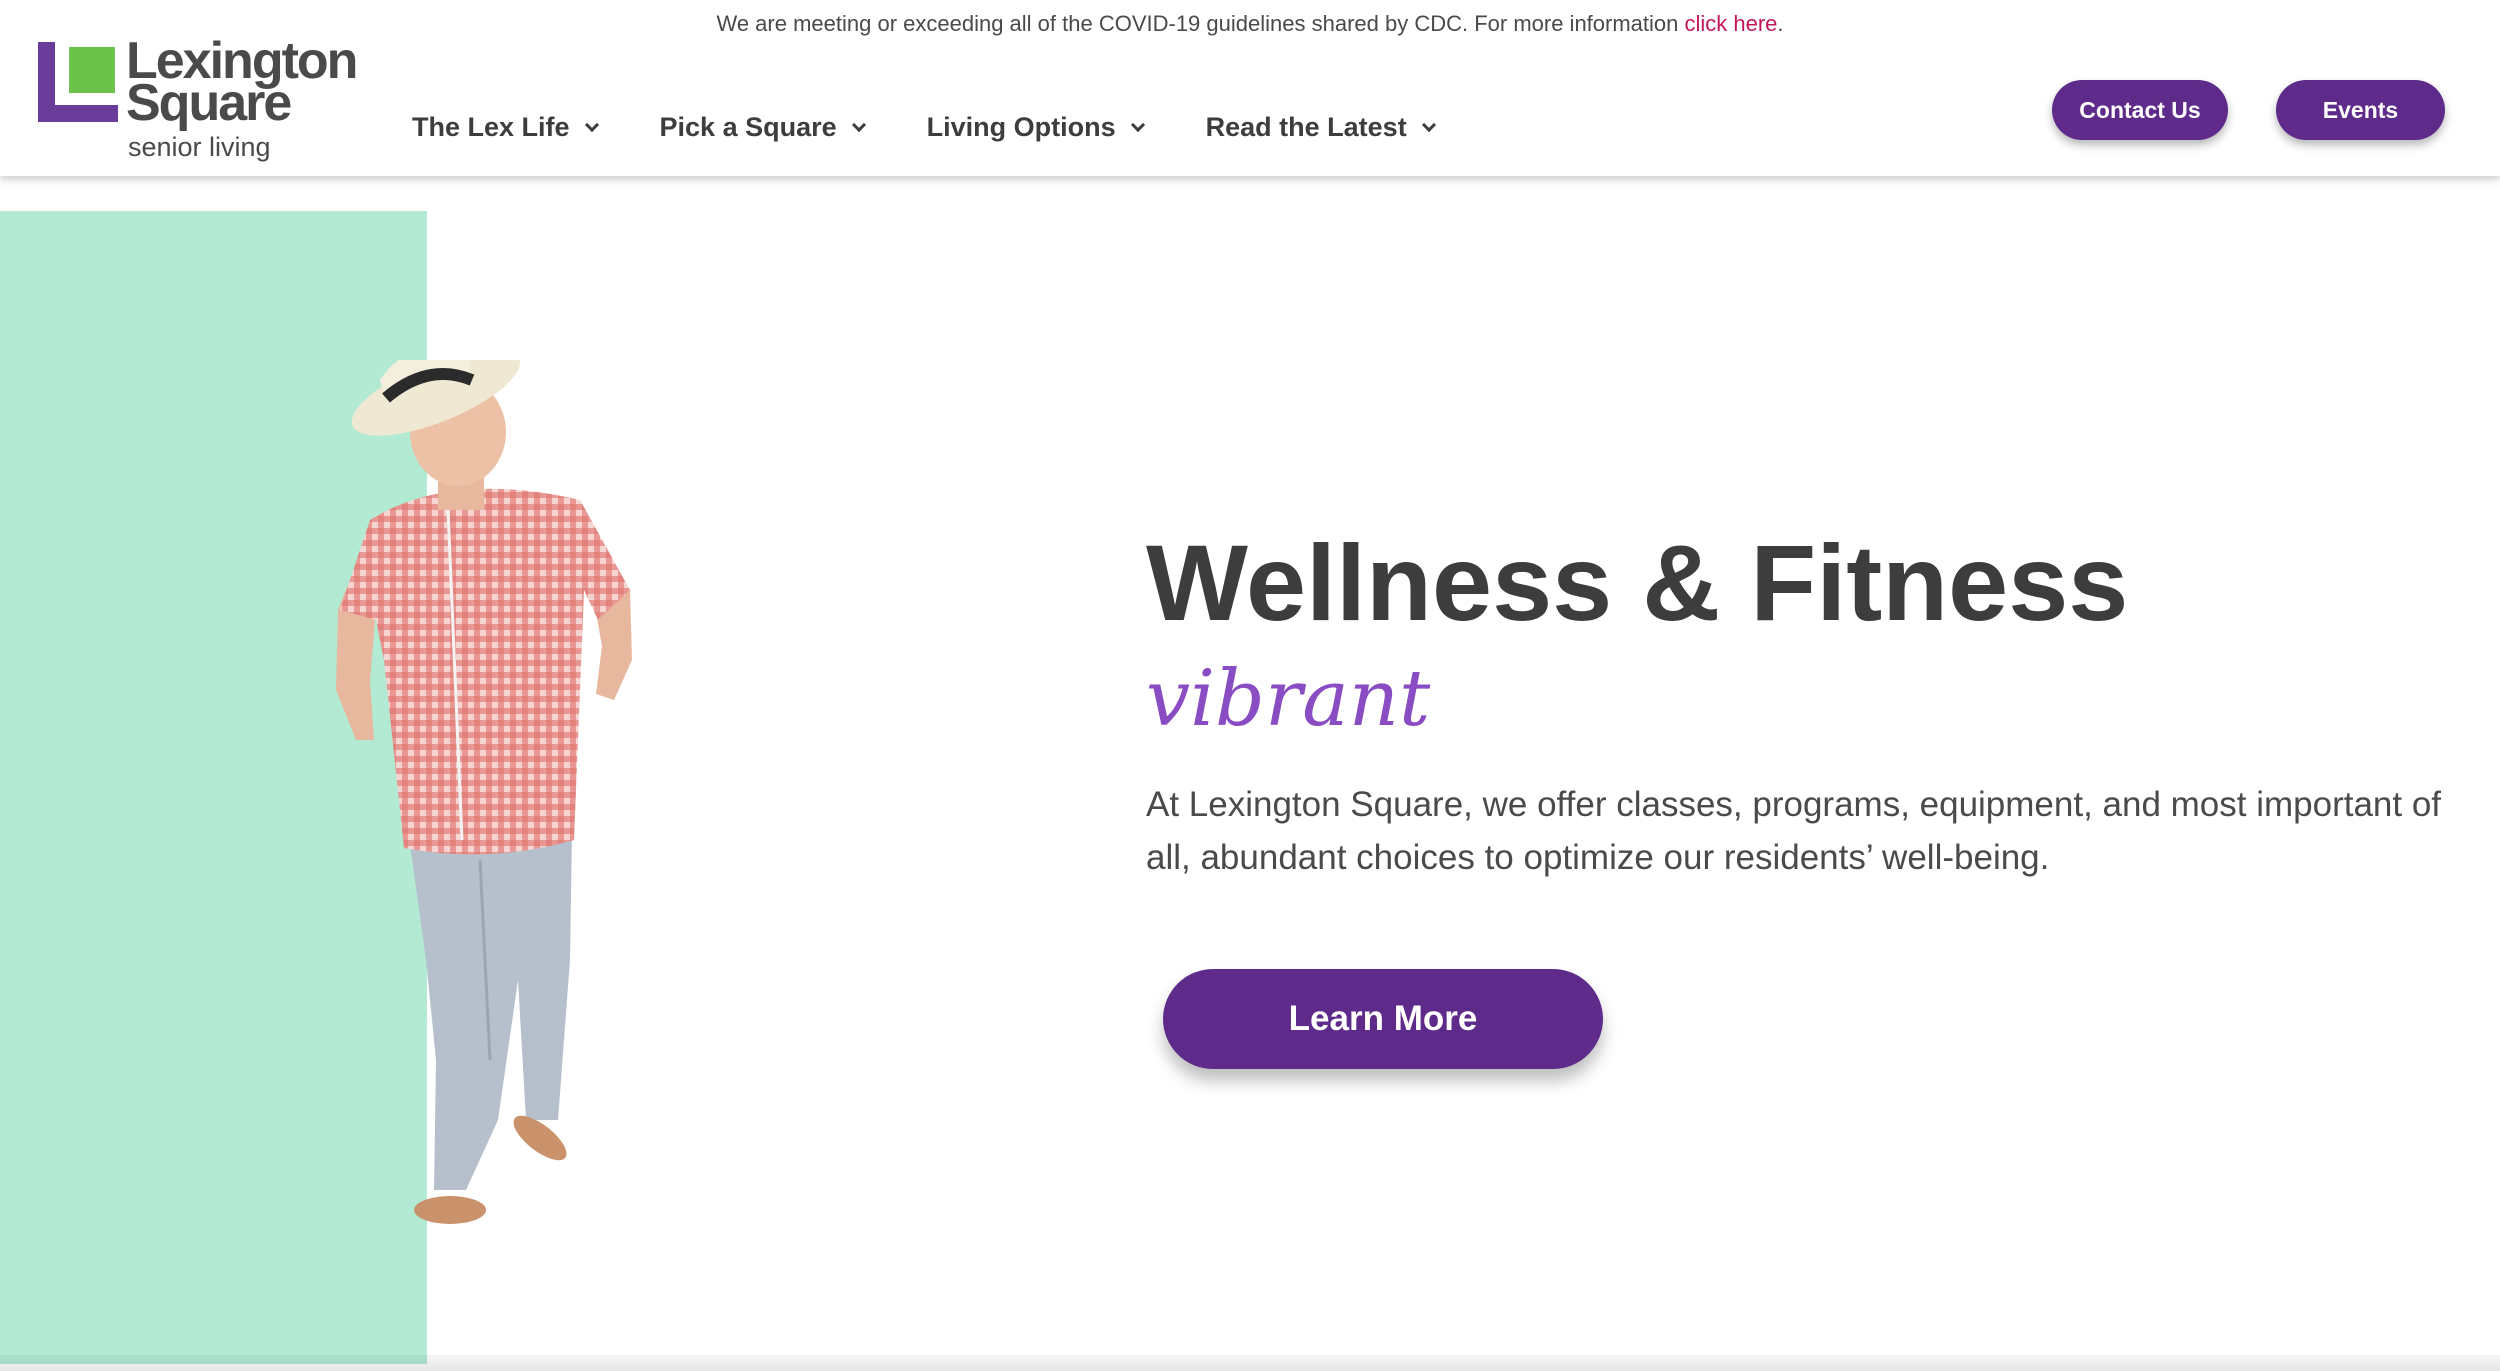  What do you see at coordinates (209, 103) in the screenshot?
I see `logo-word-square: Square` at bounding box center [209, 103].